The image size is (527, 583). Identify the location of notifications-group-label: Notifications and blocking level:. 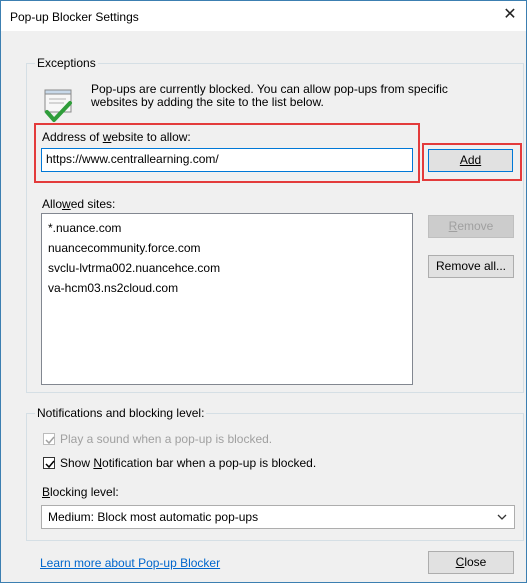
(121, 413).